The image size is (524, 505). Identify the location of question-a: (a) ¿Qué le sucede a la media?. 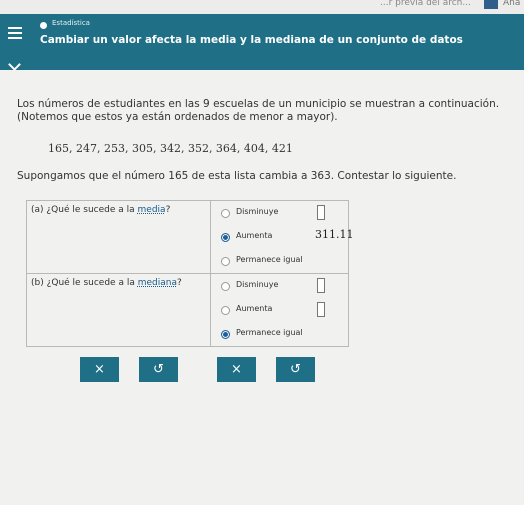
(118, 237).